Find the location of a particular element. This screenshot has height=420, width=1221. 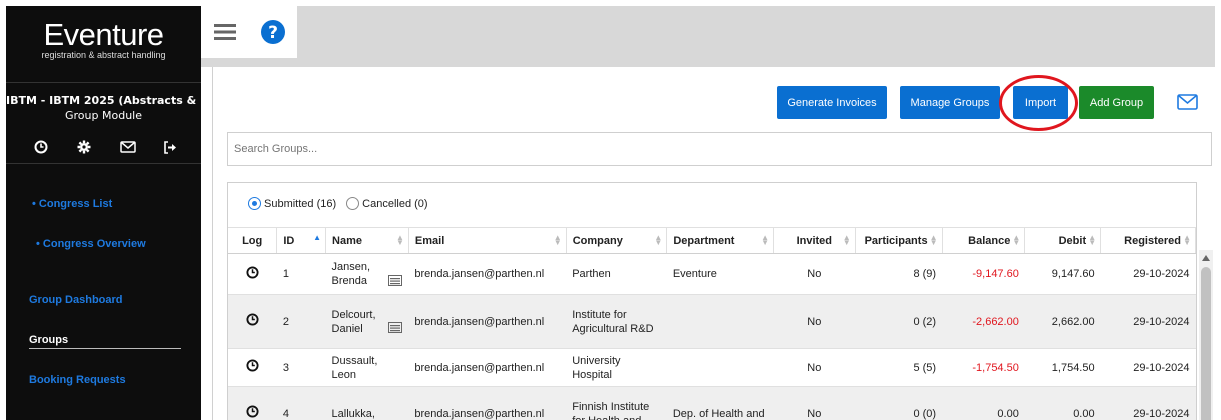

company-cell: Finnish Institute for Health and is located at coordinates (616, 403).